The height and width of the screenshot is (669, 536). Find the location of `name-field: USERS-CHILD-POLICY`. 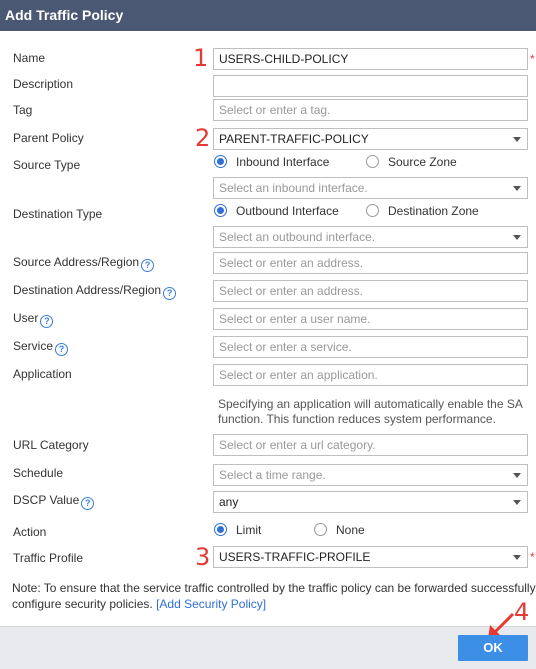

name-field: USERS-CHILD-POLICY is located at coordinates (370, 59).